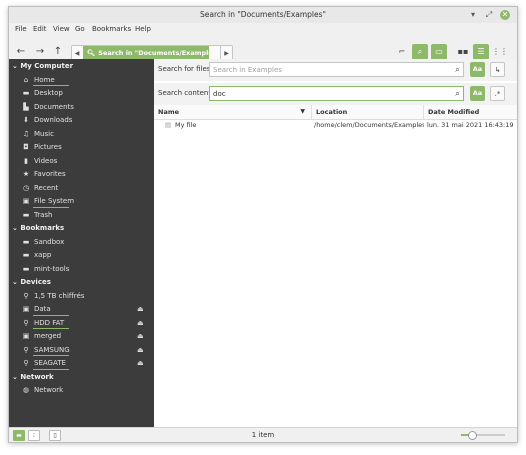 The image size is (526, 455). I want to click on menu-file: File, so click(21, 29).